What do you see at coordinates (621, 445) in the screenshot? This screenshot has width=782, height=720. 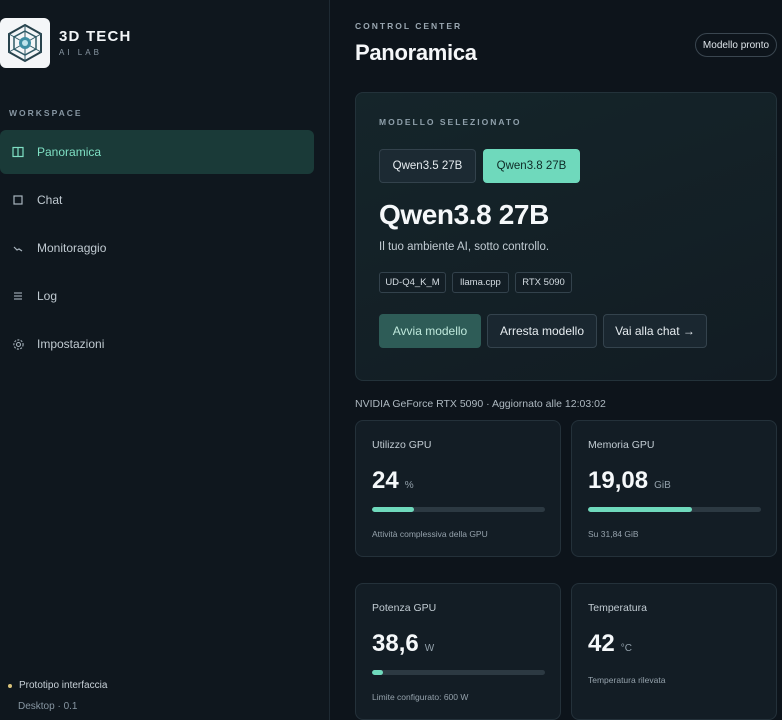 I see `stat-title: Memoria GPU` at bounding box center [621, 445].